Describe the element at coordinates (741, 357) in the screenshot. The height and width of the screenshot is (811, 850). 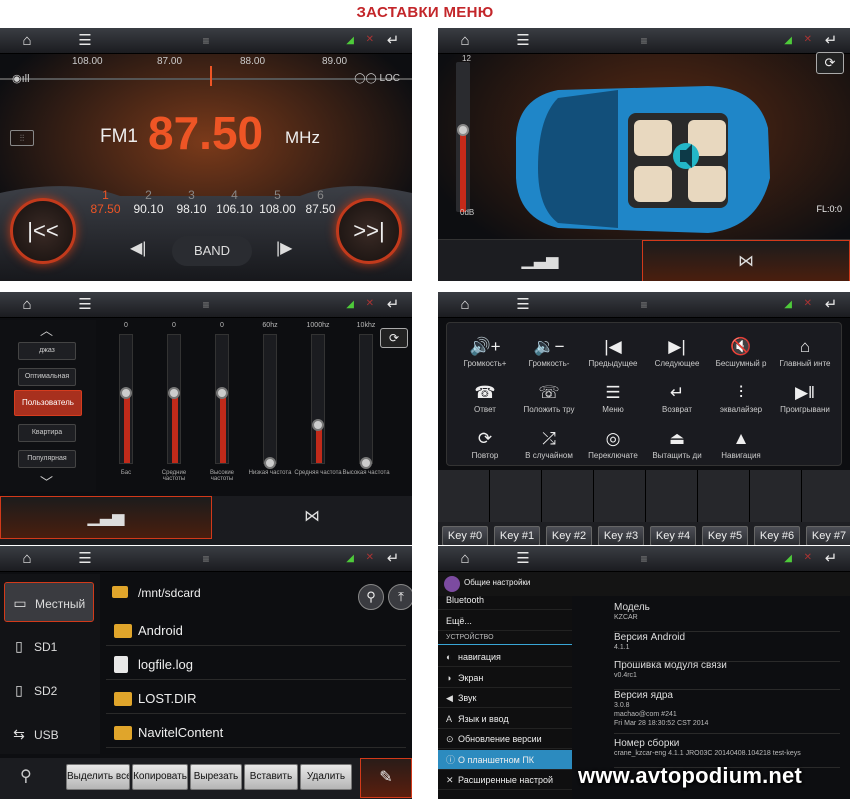
I see `steering-function: 🔇 Бесшумный р` at that location.